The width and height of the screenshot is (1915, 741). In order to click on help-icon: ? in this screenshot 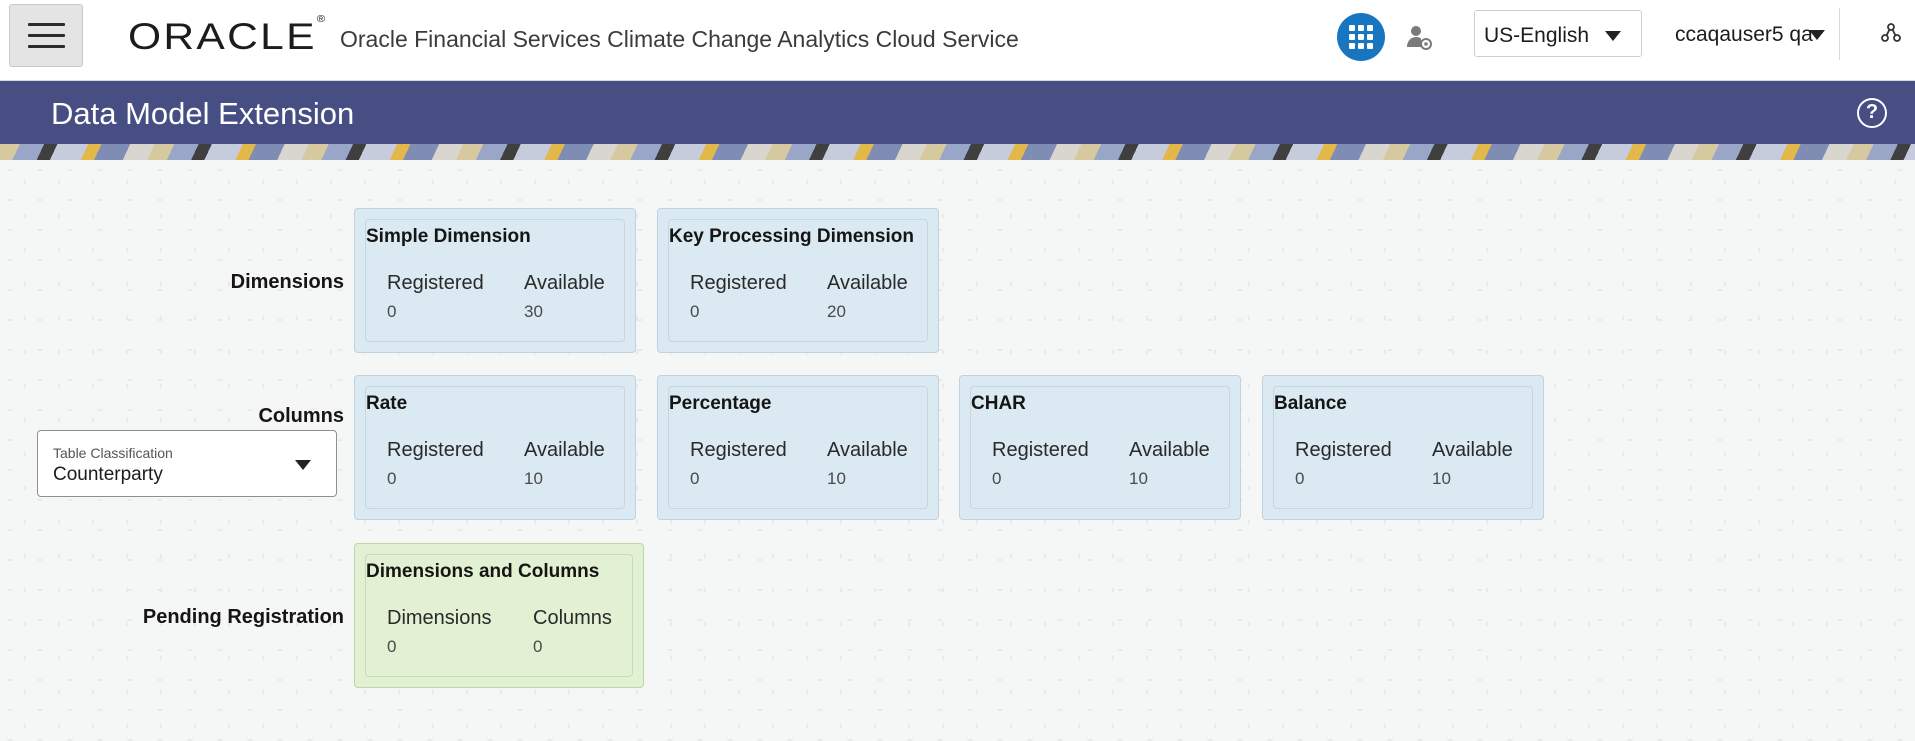, I will do `click(1872, 113)`.